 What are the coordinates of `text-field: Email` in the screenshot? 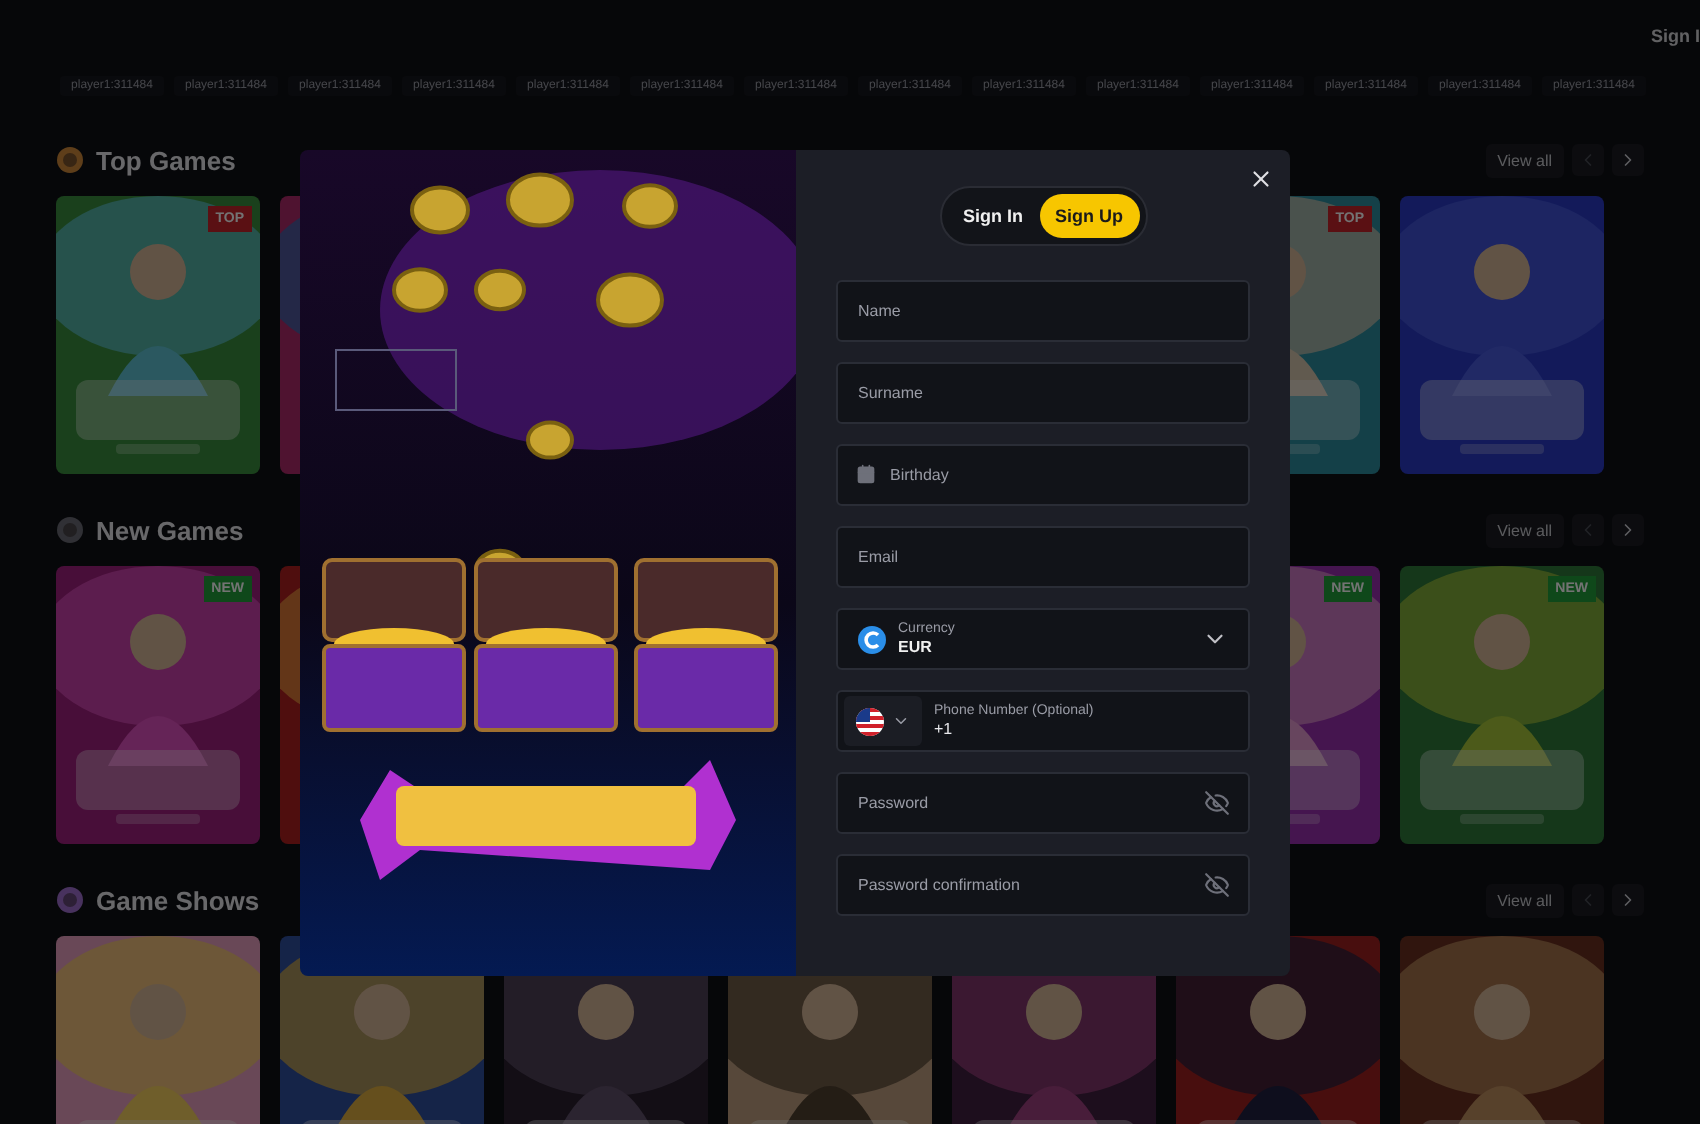 It's located at (1043, 557).